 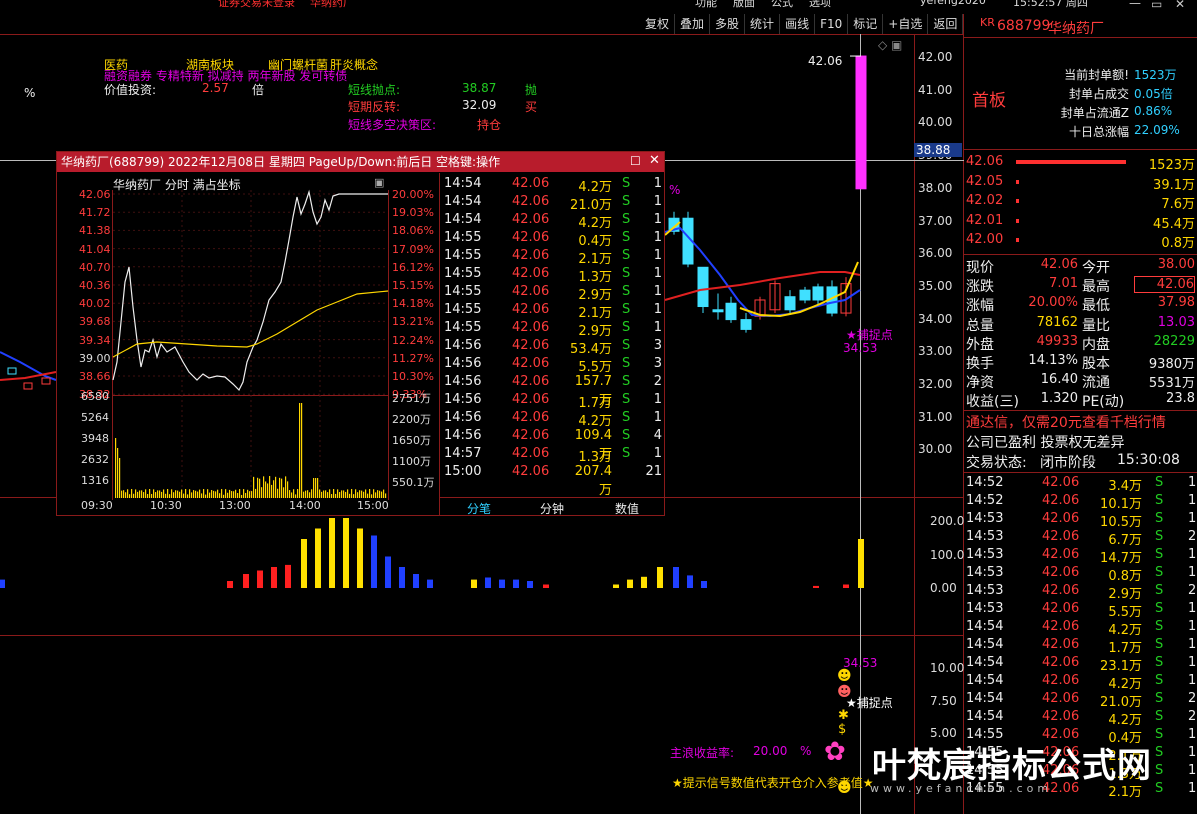 What do you see at coordinates (258, 90) in the screenshot?
I see `value-unit: 倍` at bounding box center [258, 90].